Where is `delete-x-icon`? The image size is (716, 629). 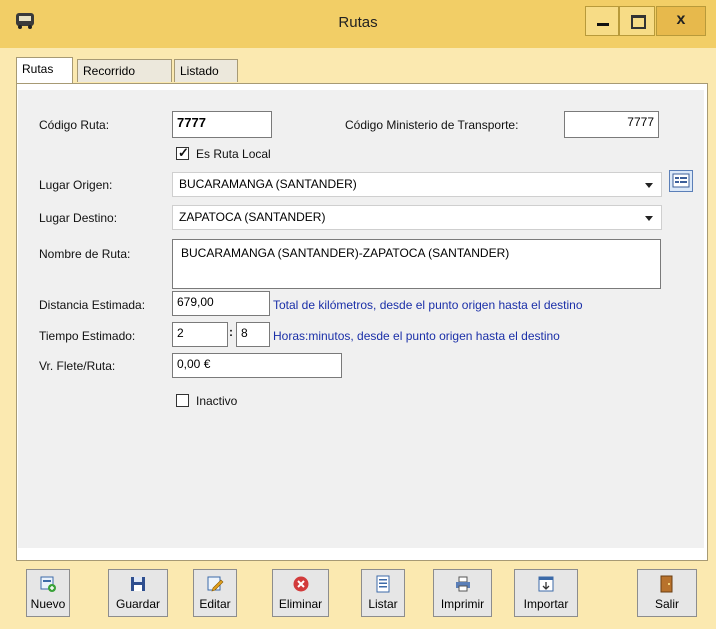
delete-x-icon is located at coordinates (300, 584).